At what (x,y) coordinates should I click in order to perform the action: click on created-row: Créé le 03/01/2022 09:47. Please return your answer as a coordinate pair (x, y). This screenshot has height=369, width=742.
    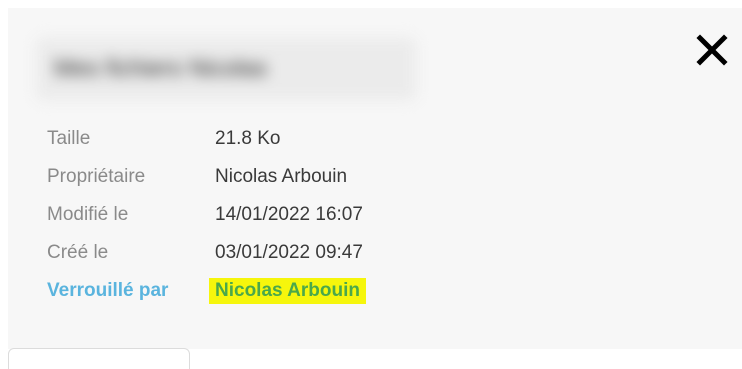
    Looking at the image, I should click on (206, 253).